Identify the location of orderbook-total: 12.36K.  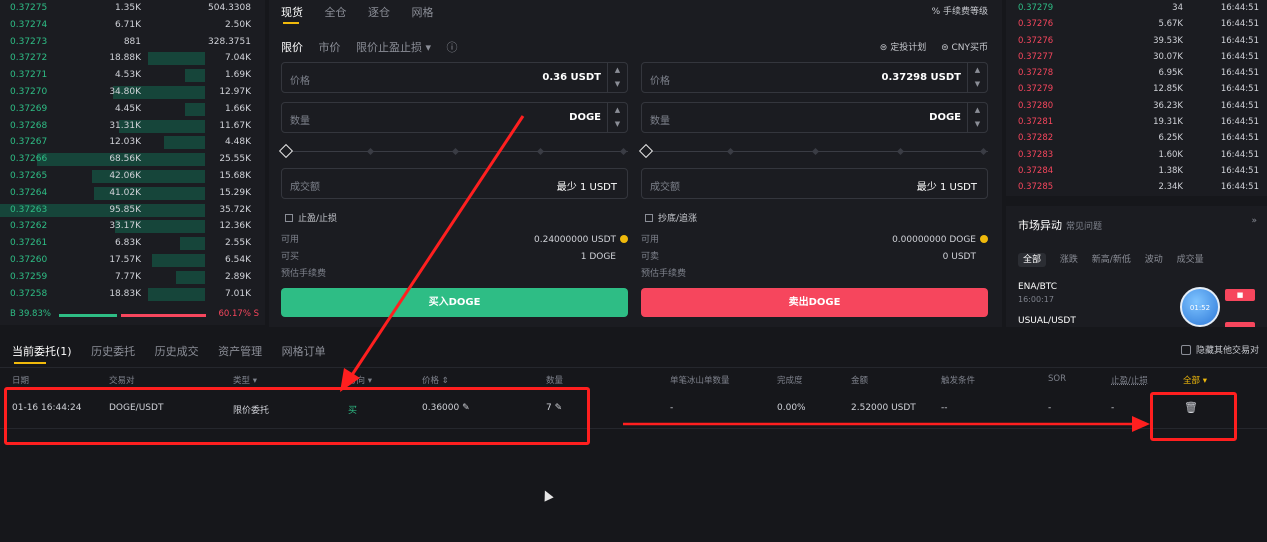
(235, 226).